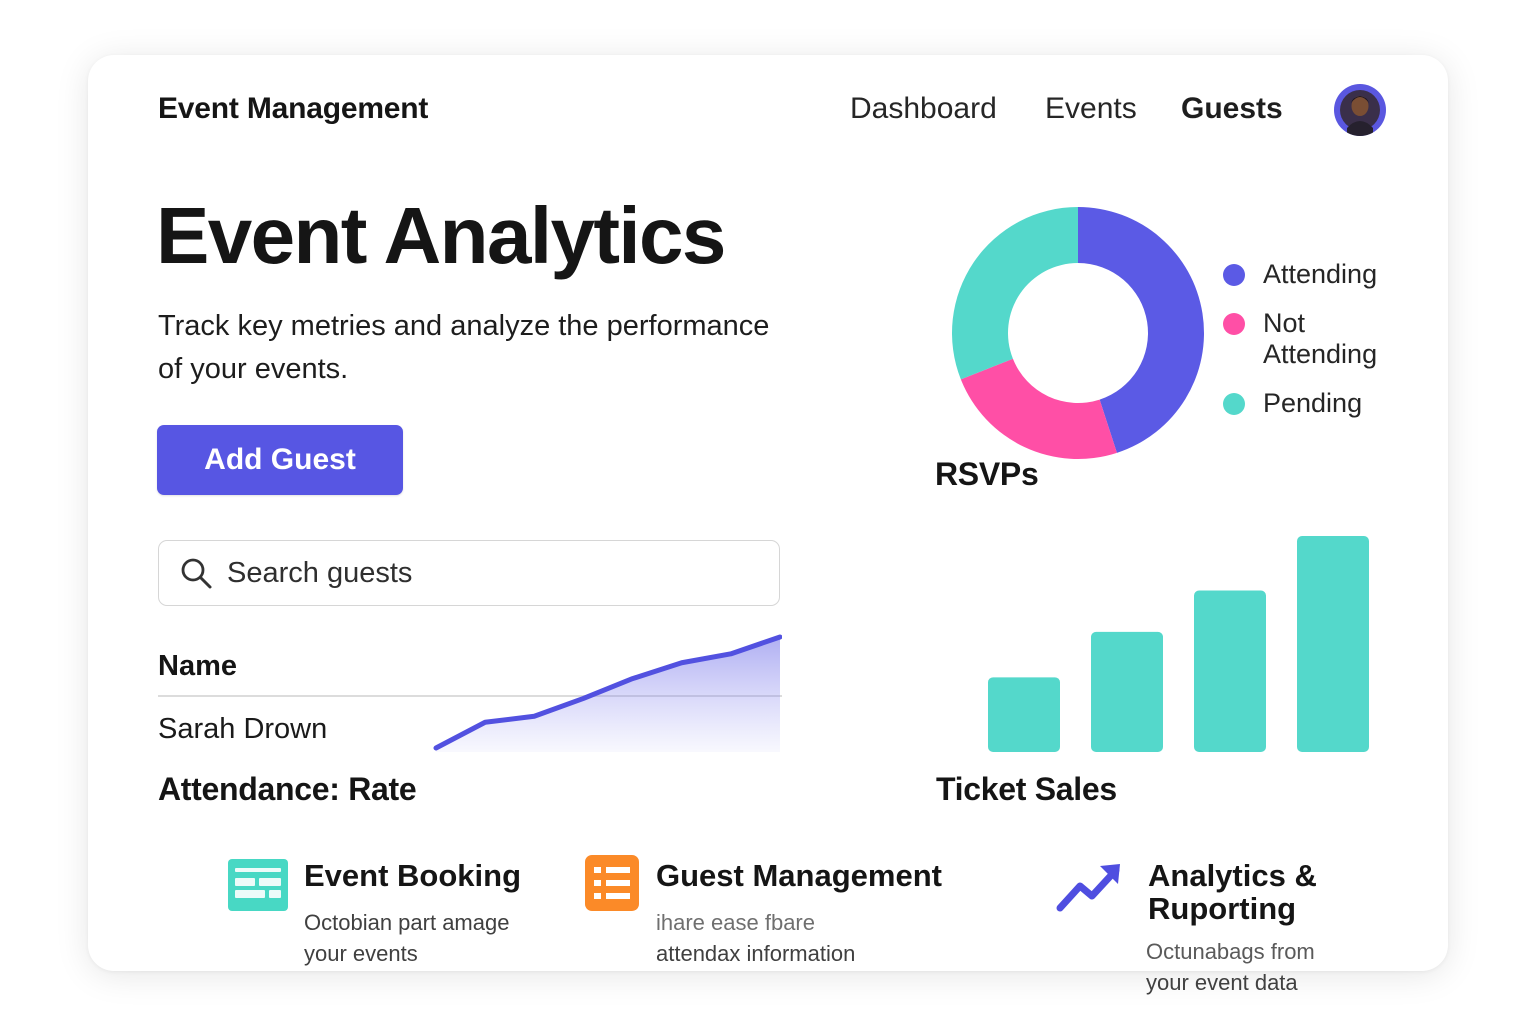 The image size is (1536, 1024). I want to click on legend-item-pending: Pending, so click(1313, 403).